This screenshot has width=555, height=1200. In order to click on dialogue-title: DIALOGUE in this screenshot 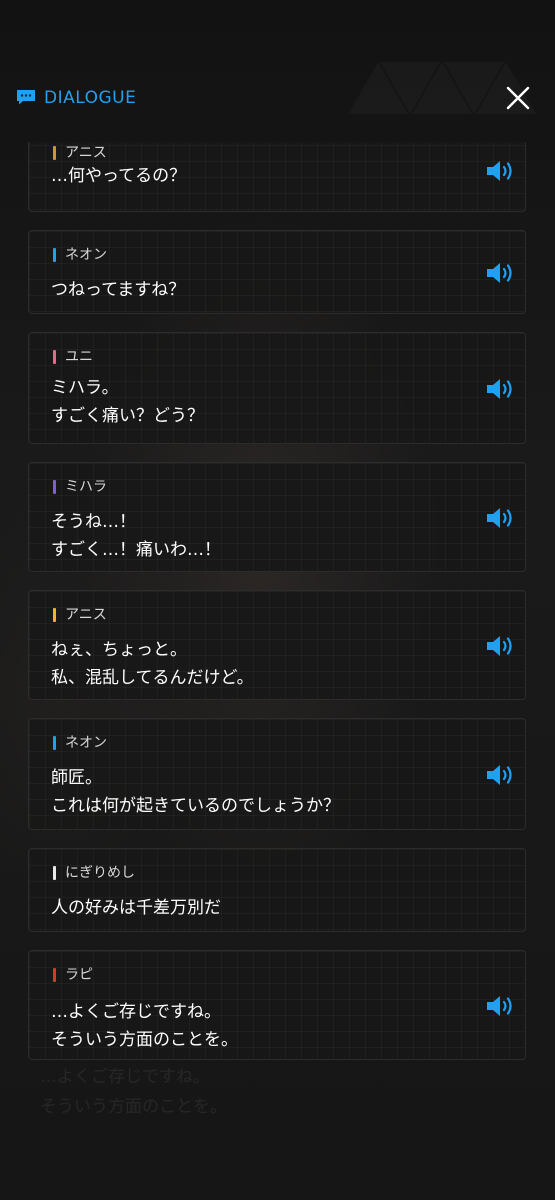, I will do `click(90, 98)`.